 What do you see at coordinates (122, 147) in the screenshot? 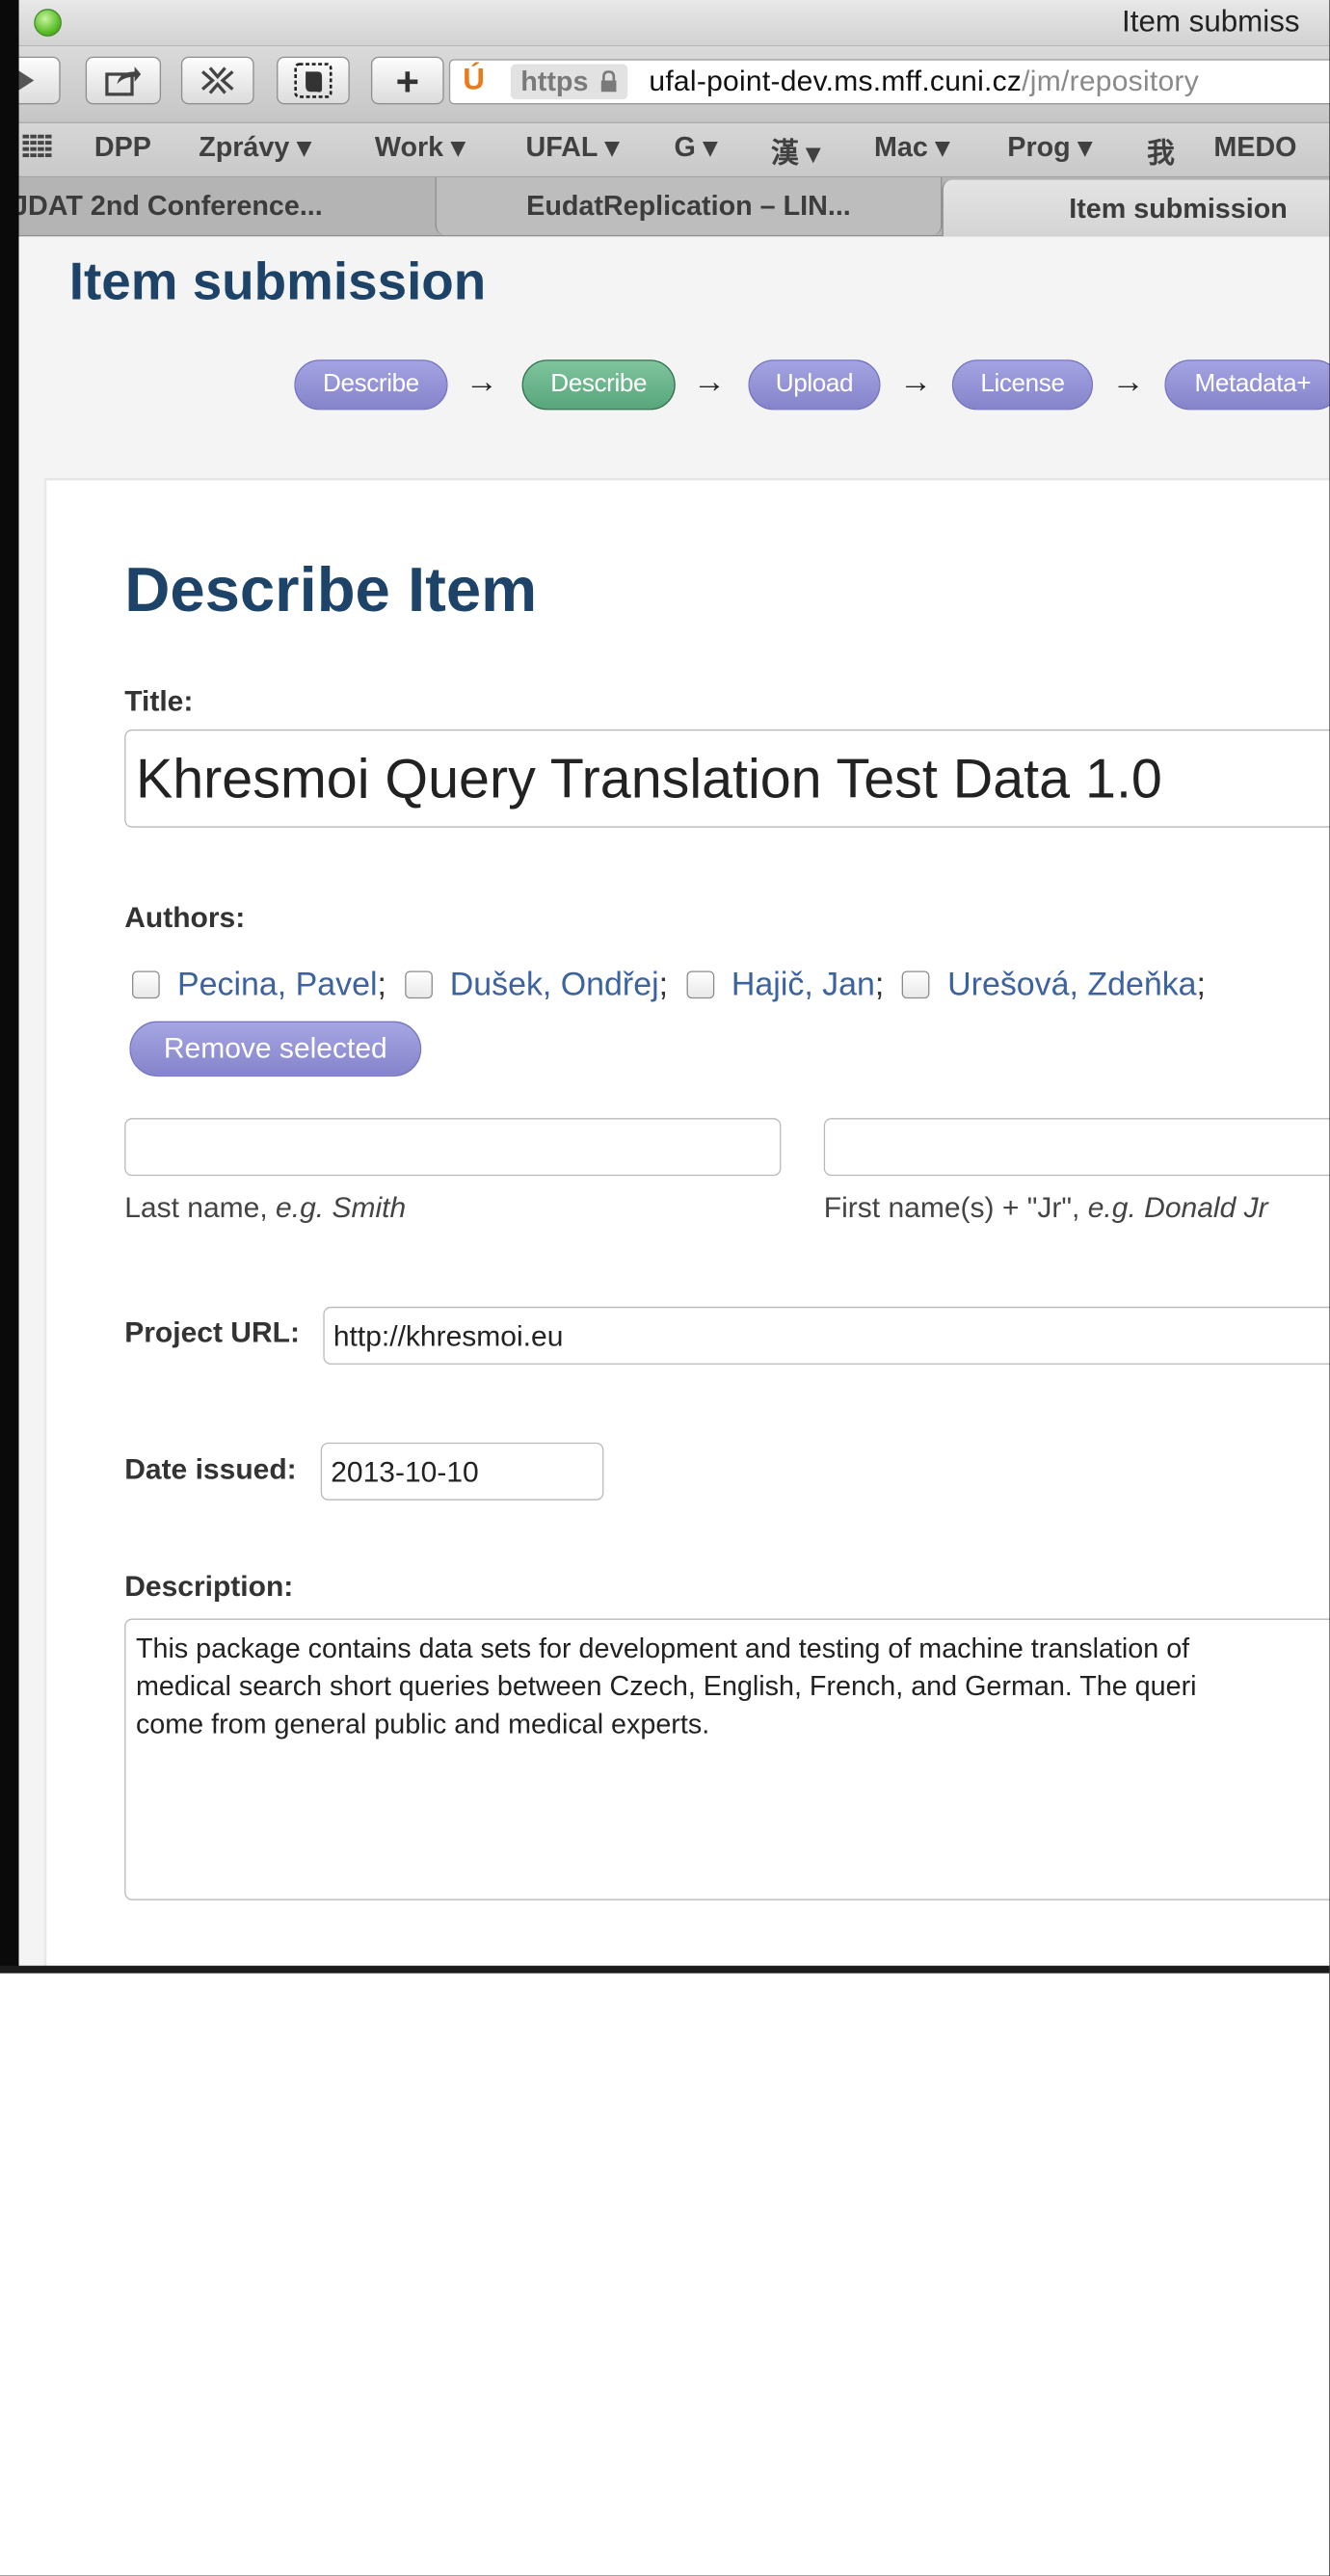
I see `bookmark-dpp: DPP` at bounding box center [122, 147].